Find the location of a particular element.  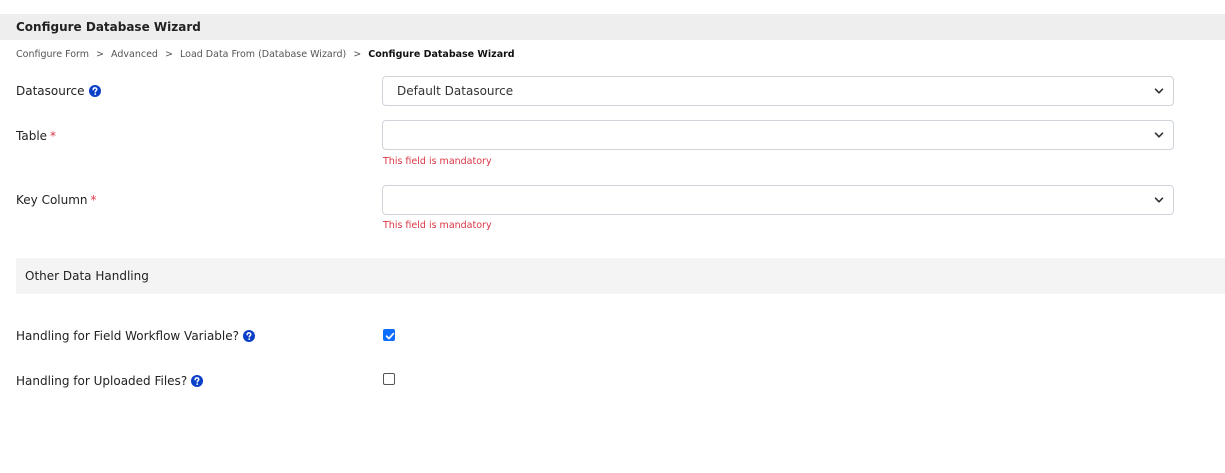

datasource-select-value: Default Datasource is located at coordinates (455, 91).